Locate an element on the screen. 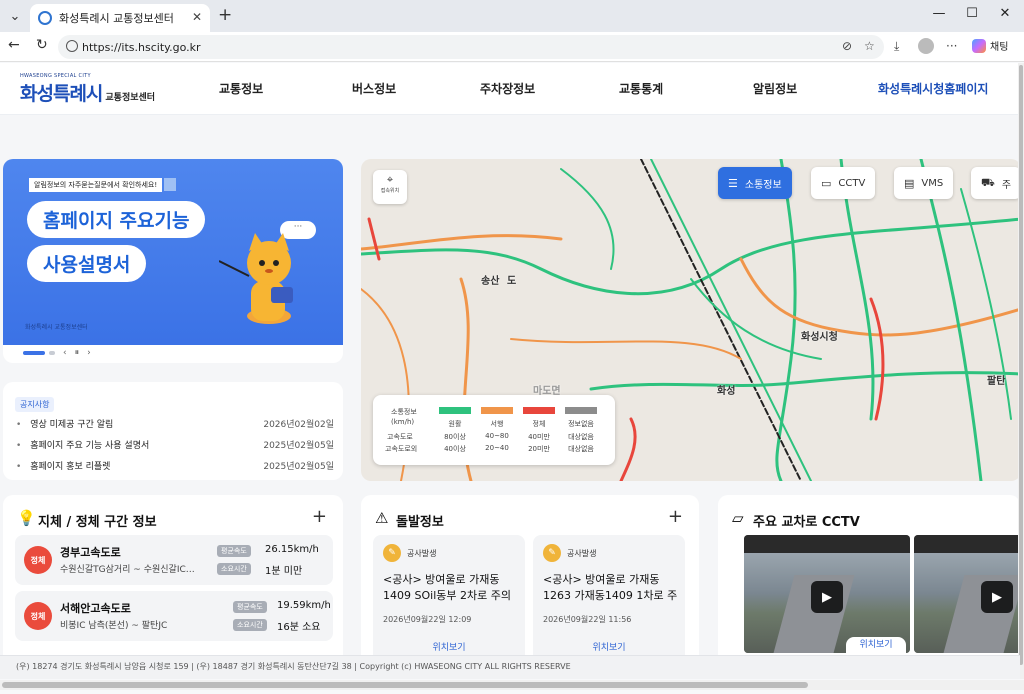 This screenshot has width=1024, height=694. speed-value: 19.59km/h is located at coordinates (304, 605).